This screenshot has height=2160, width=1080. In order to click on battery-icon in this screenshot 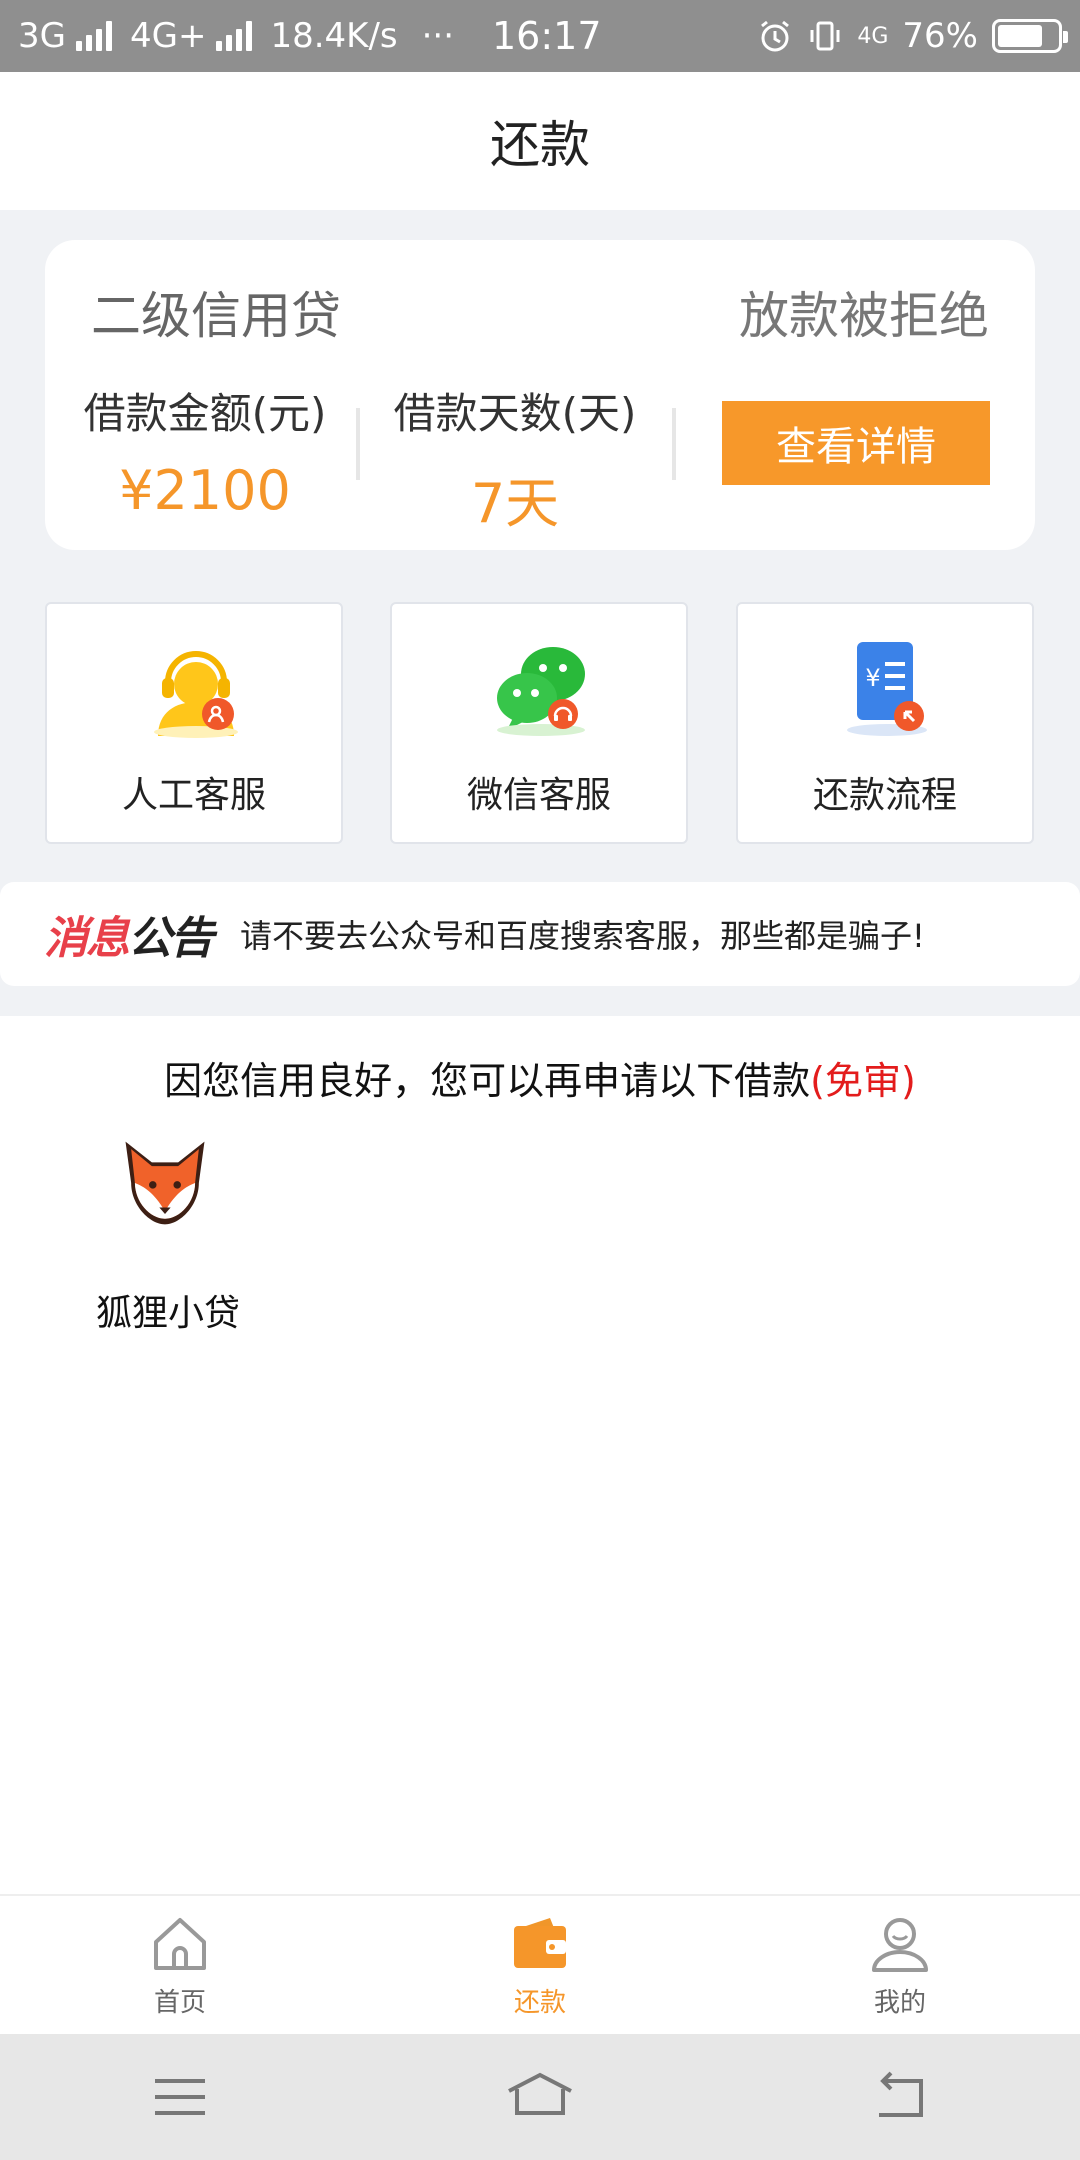, I will do `click(1030, 36)`.